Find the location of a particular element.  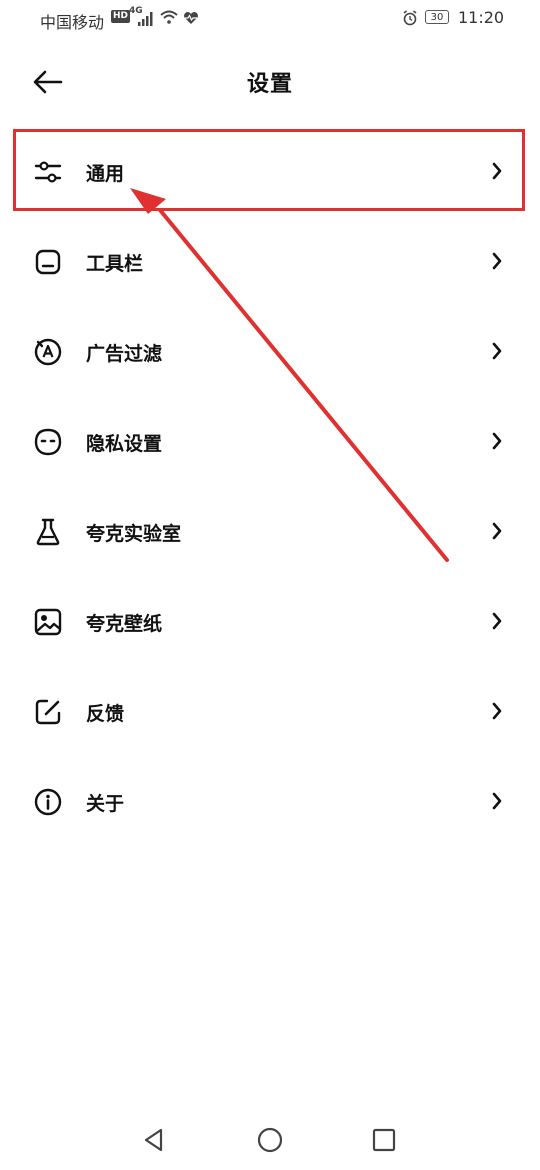

ad-block-icon is located at coordinates (48, 352).